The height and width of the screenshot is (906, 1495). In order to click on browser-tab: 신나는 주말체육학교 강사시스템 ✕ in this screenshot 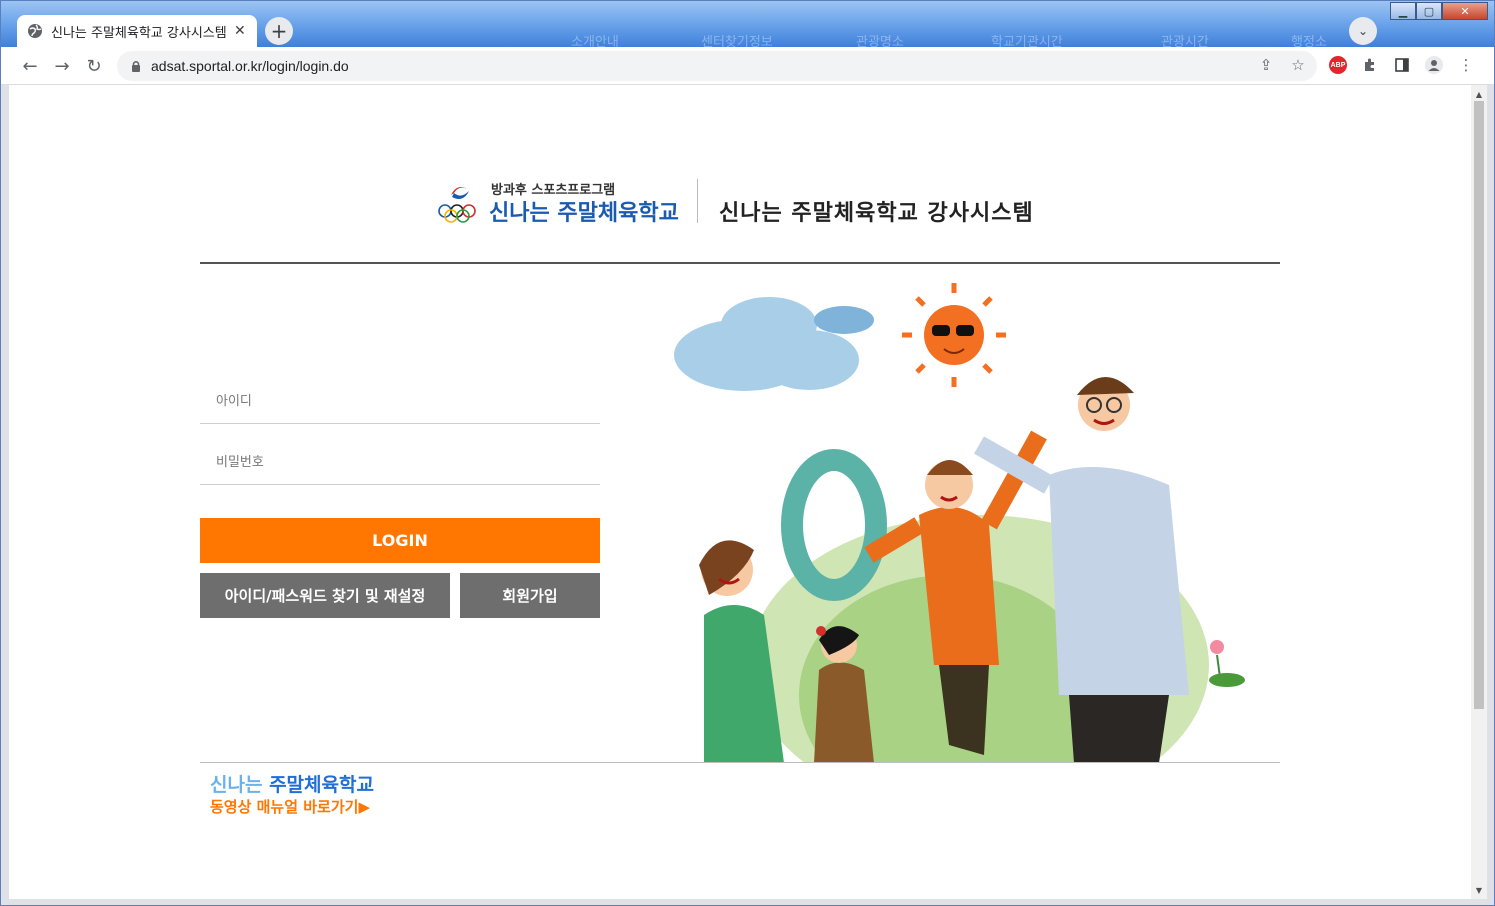, I will do `click(137, 31)`.